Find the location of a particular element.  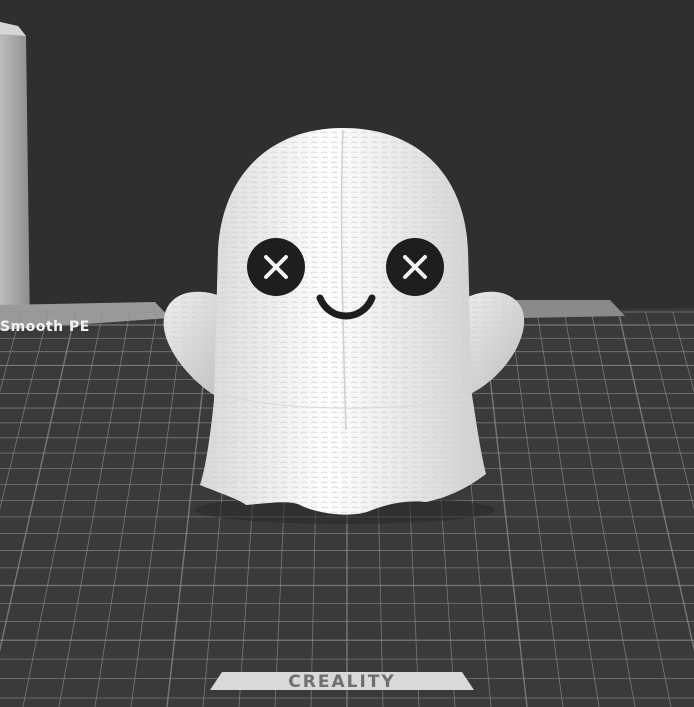

build-volume-wall is located at coordinates (15, 176).